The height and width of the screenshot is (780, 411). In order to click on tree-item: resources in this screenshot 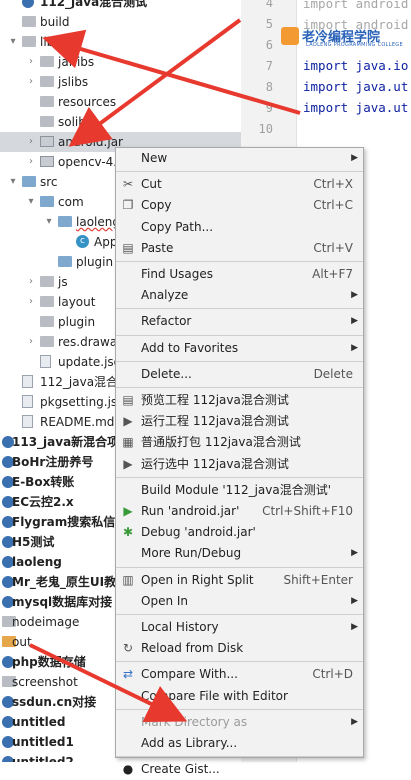, I will do `click(120, 102)`.